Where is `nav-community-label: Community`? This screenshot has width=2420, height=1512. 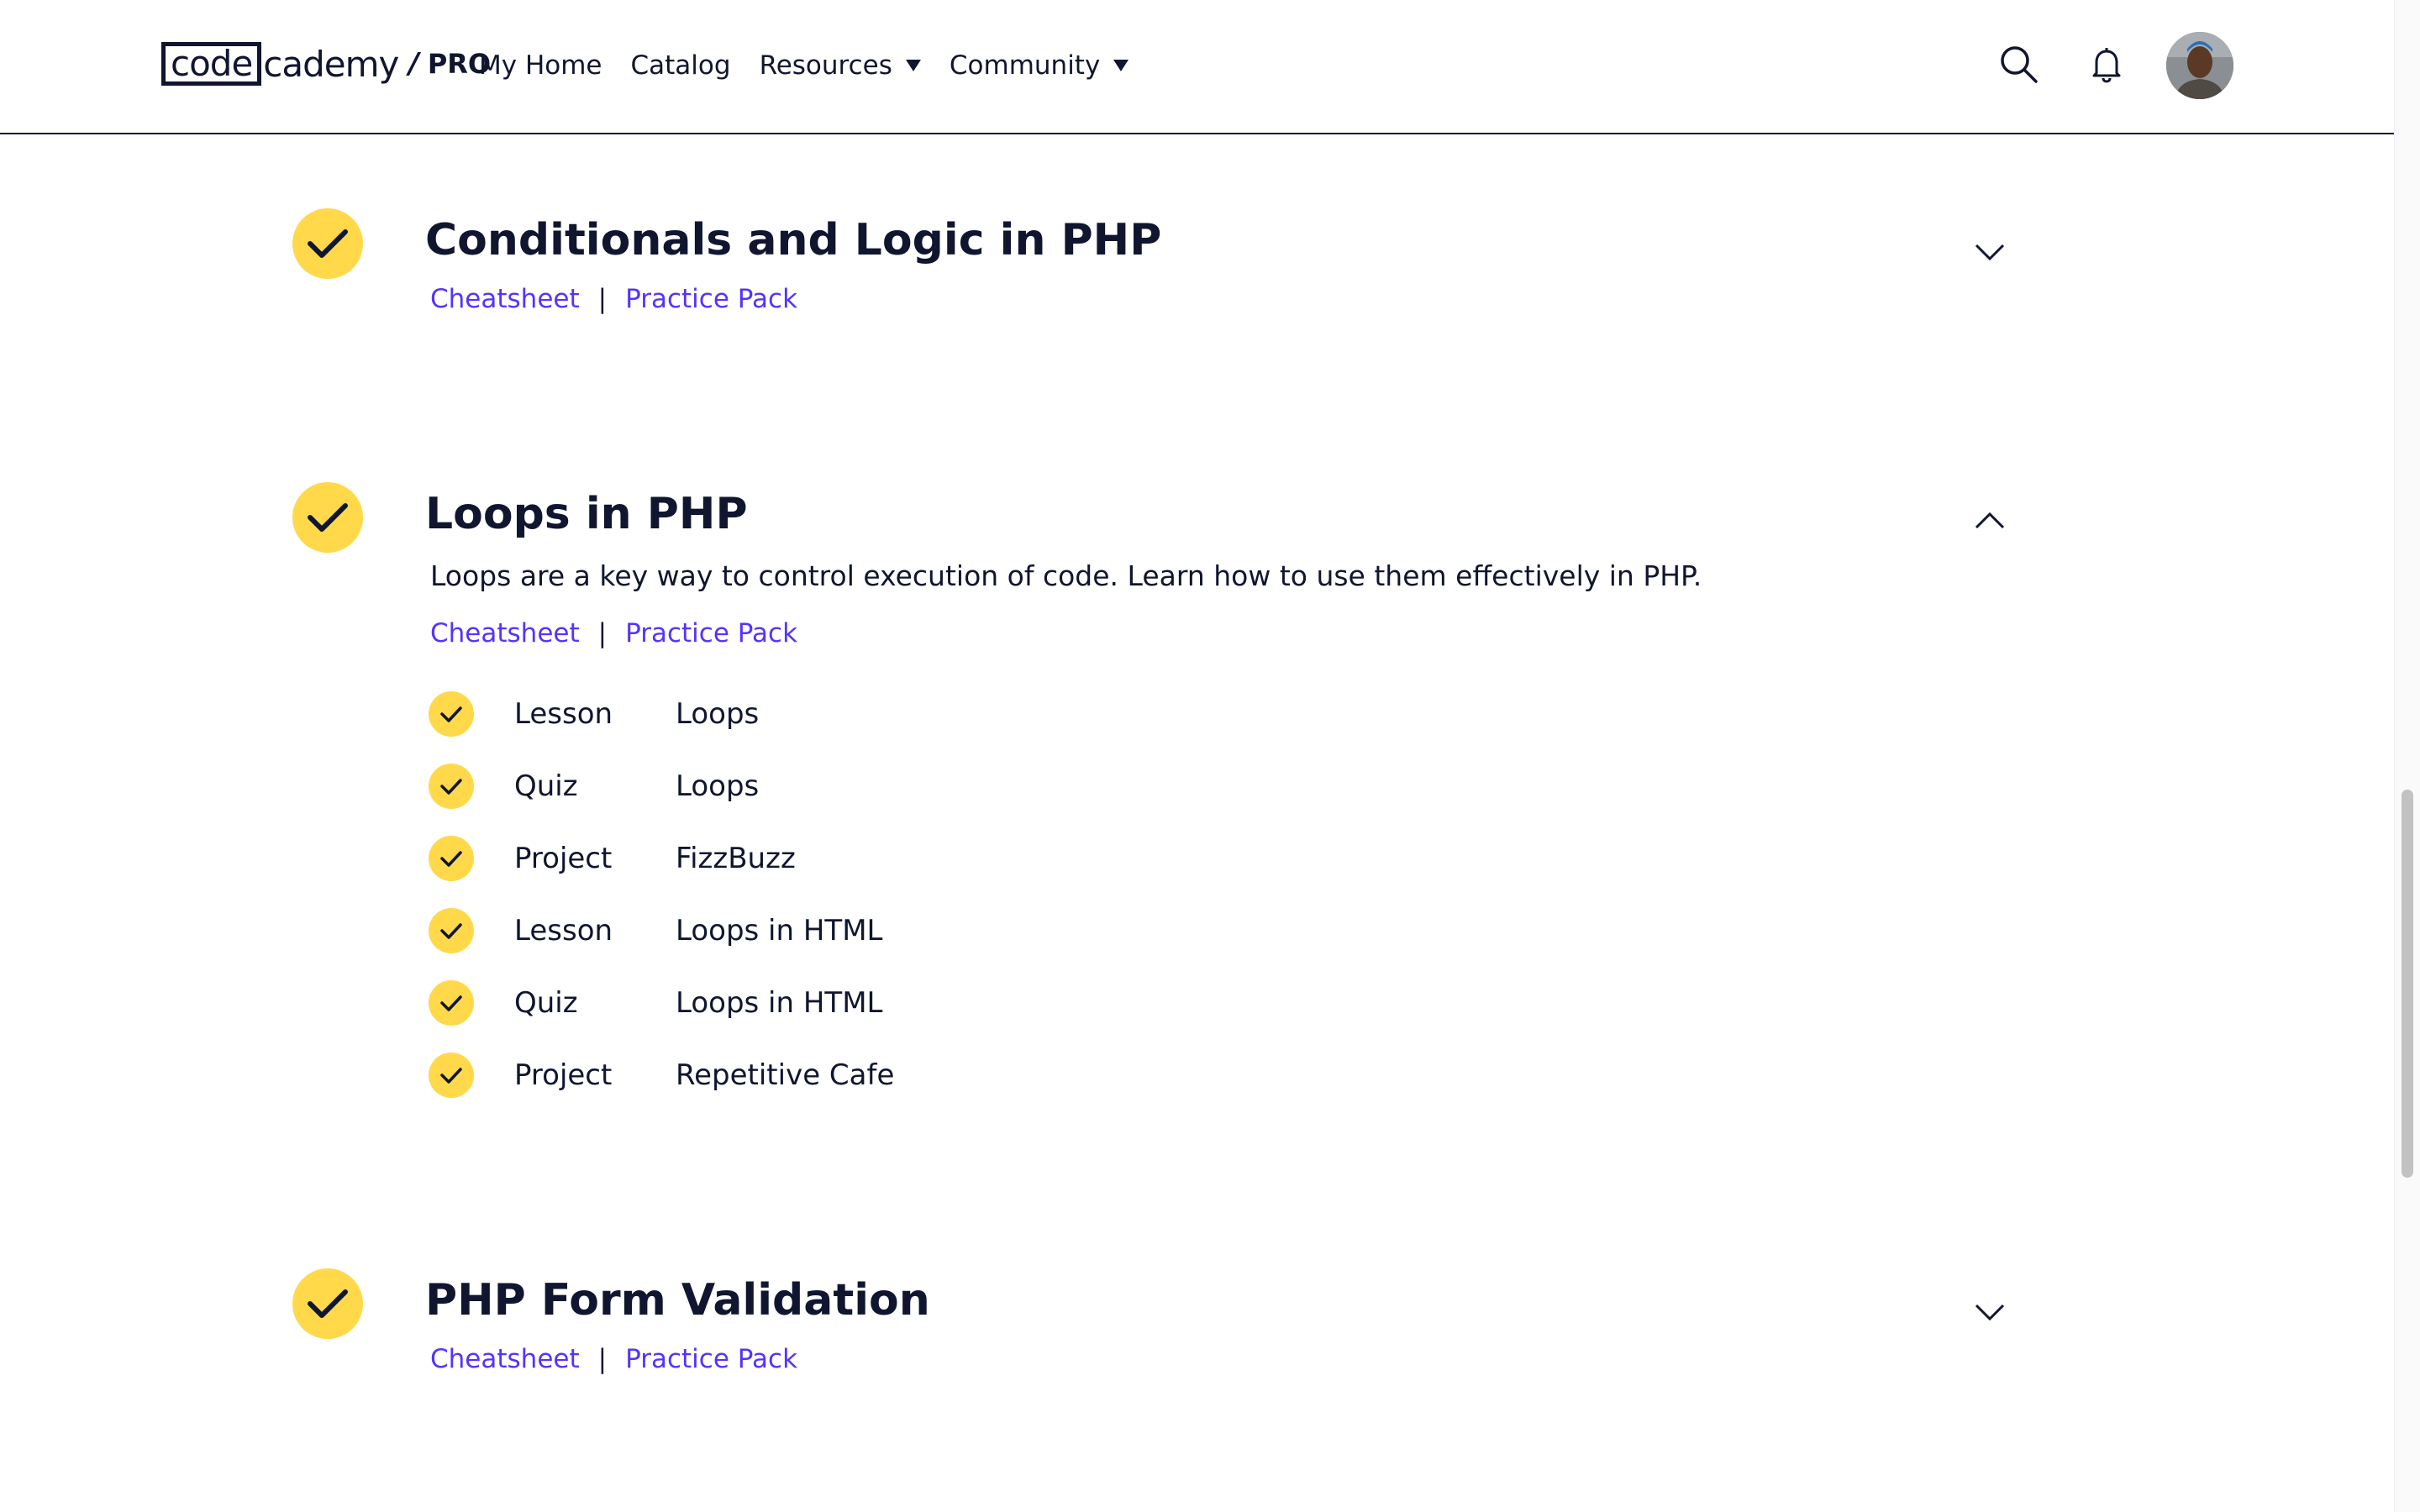
nav-community-label: Community is located at coordinates (1025, 65).